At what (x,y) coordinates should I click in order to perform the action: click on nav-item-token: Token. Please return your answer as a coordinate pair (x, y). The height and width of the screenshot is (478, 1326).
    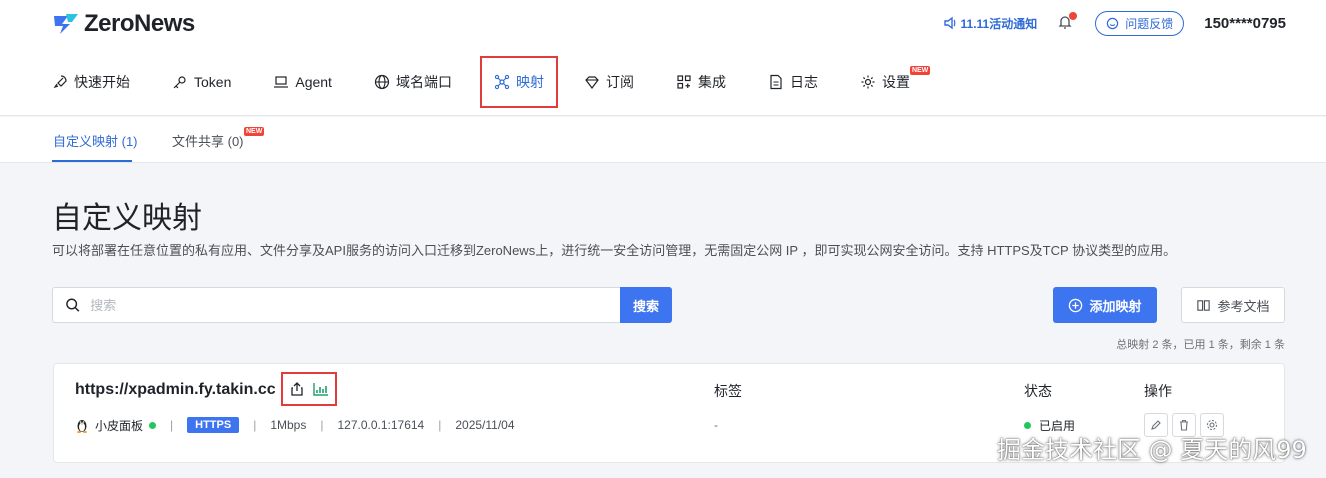
    Looking at the image, I should click on (212, 82).